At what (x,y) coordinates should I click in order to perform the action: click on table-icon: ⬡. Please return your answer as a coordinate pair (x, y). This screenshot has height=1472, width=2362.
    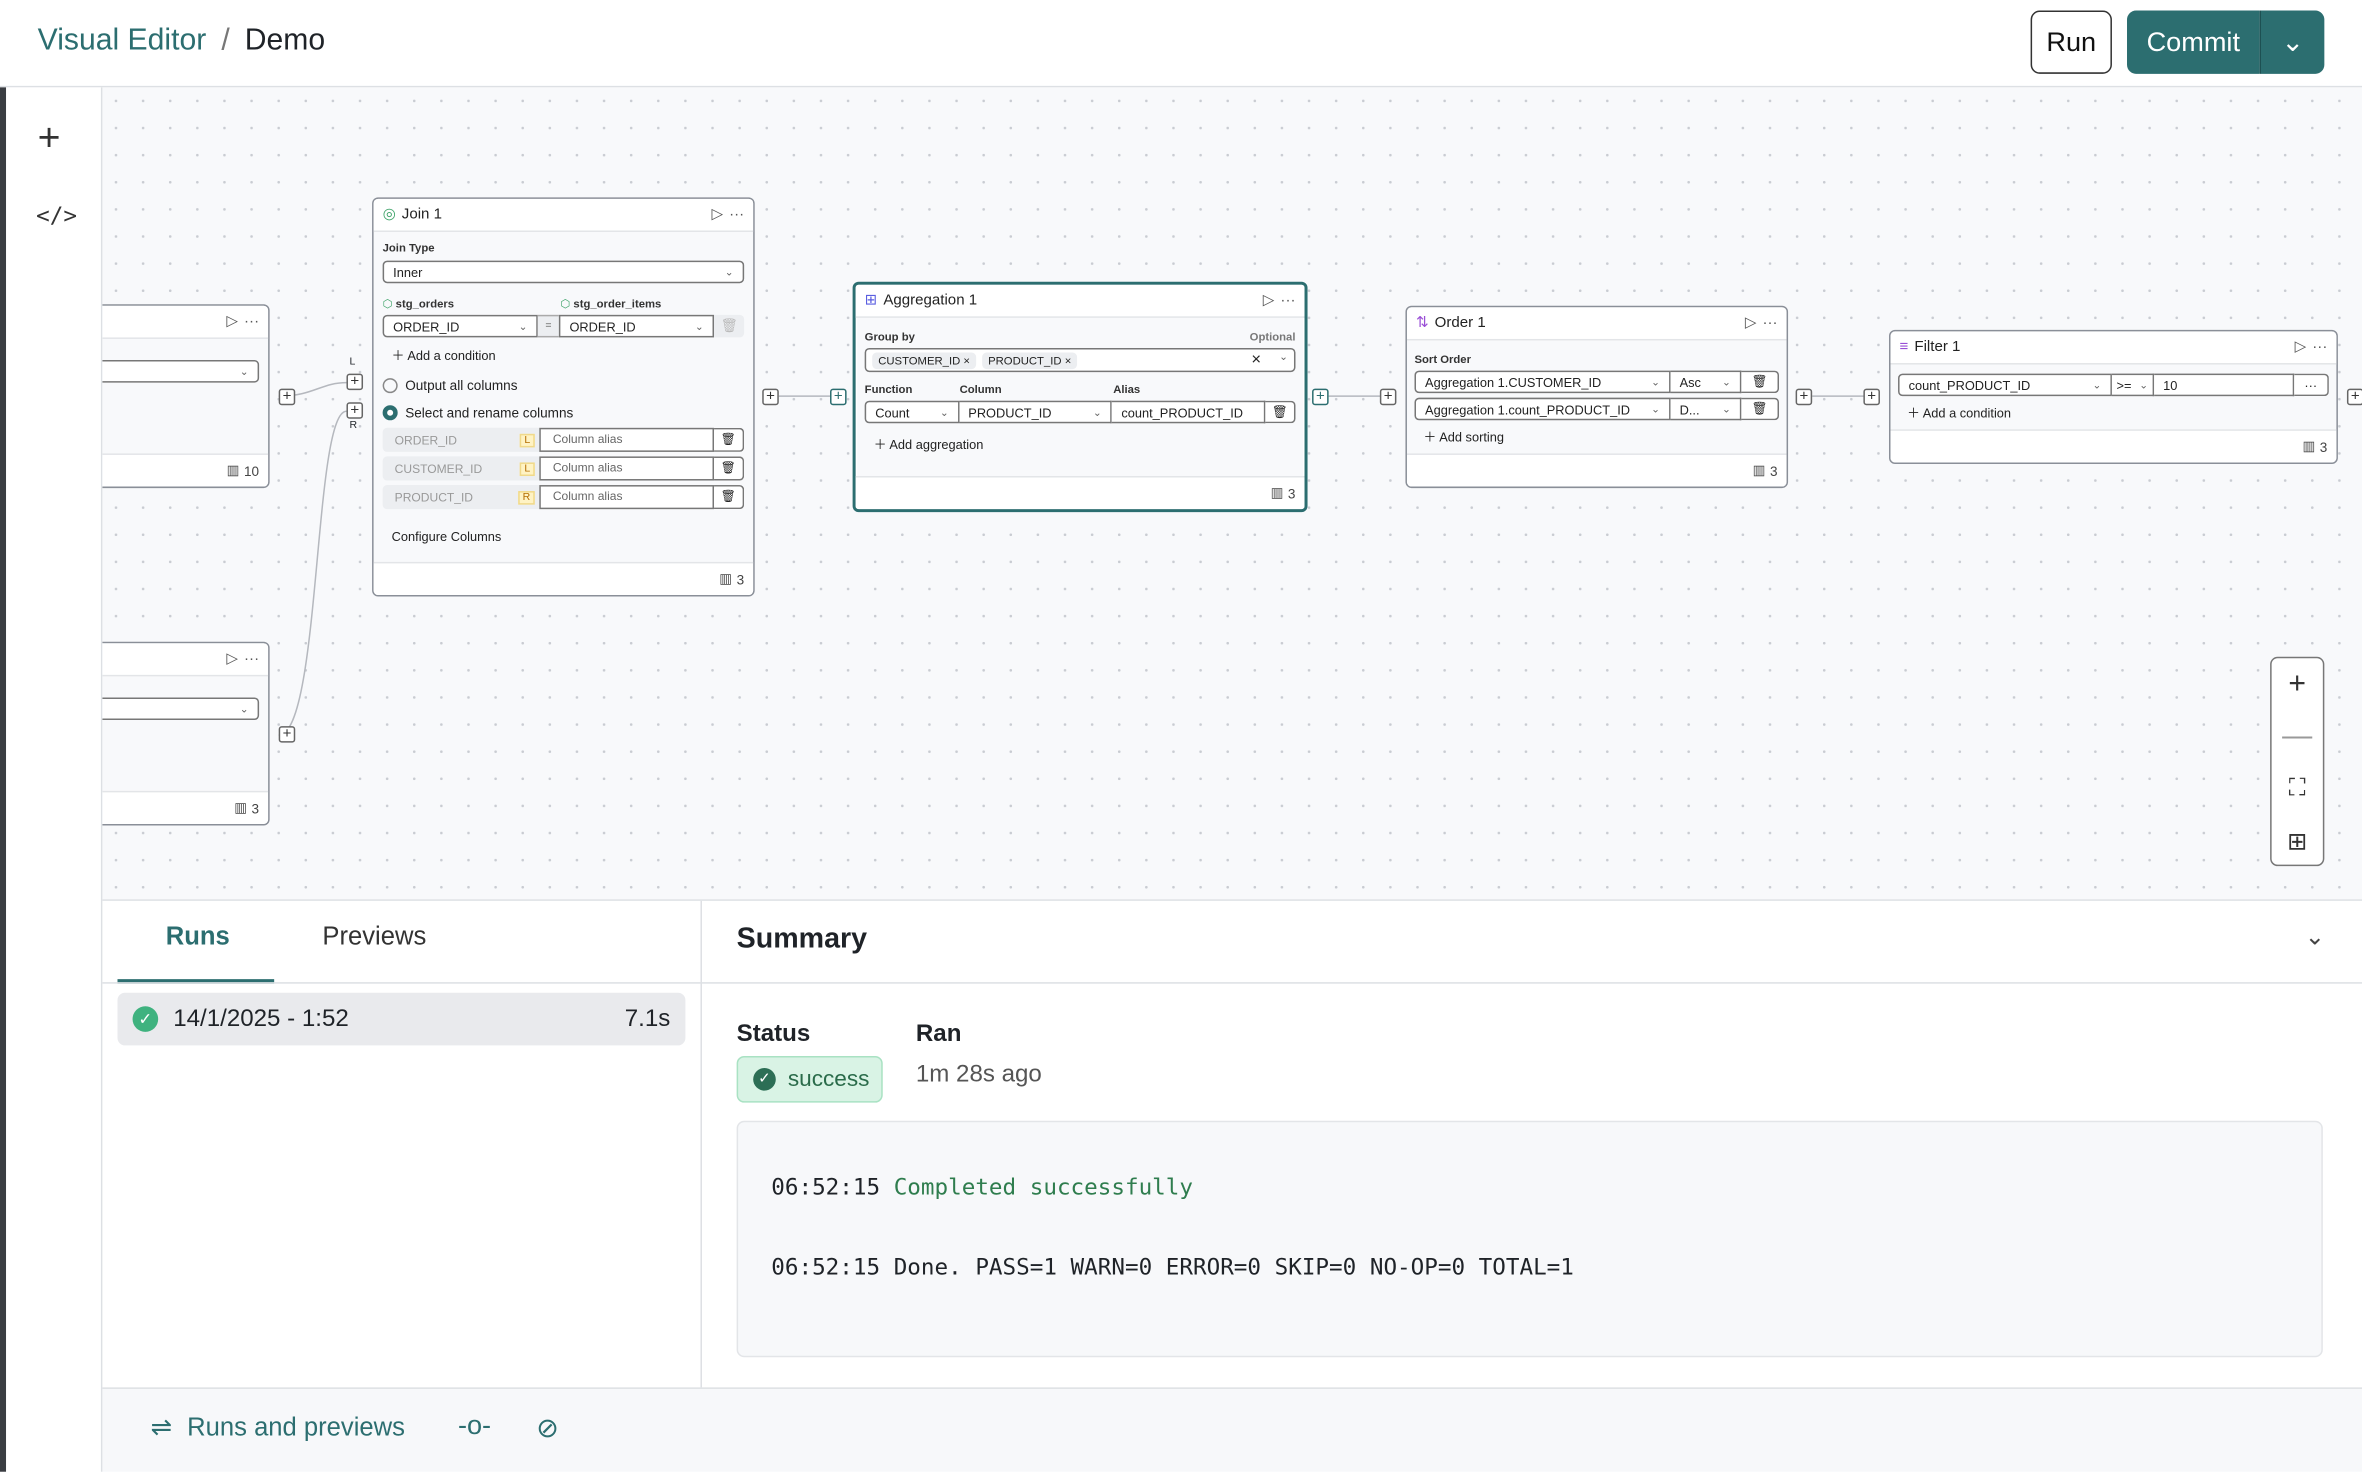
    Looking at the image, I should click on (387, 303).